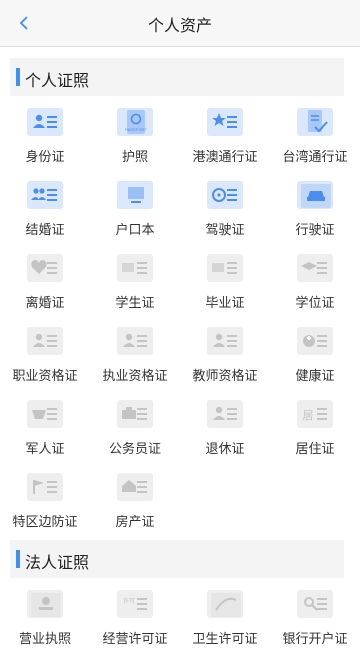 This screenshot has width=360, height=663. What do you see at coordinates (315, 414) in the screenshot?
I see `residence-permit-icon: 居` at bounding box center [315, 414].